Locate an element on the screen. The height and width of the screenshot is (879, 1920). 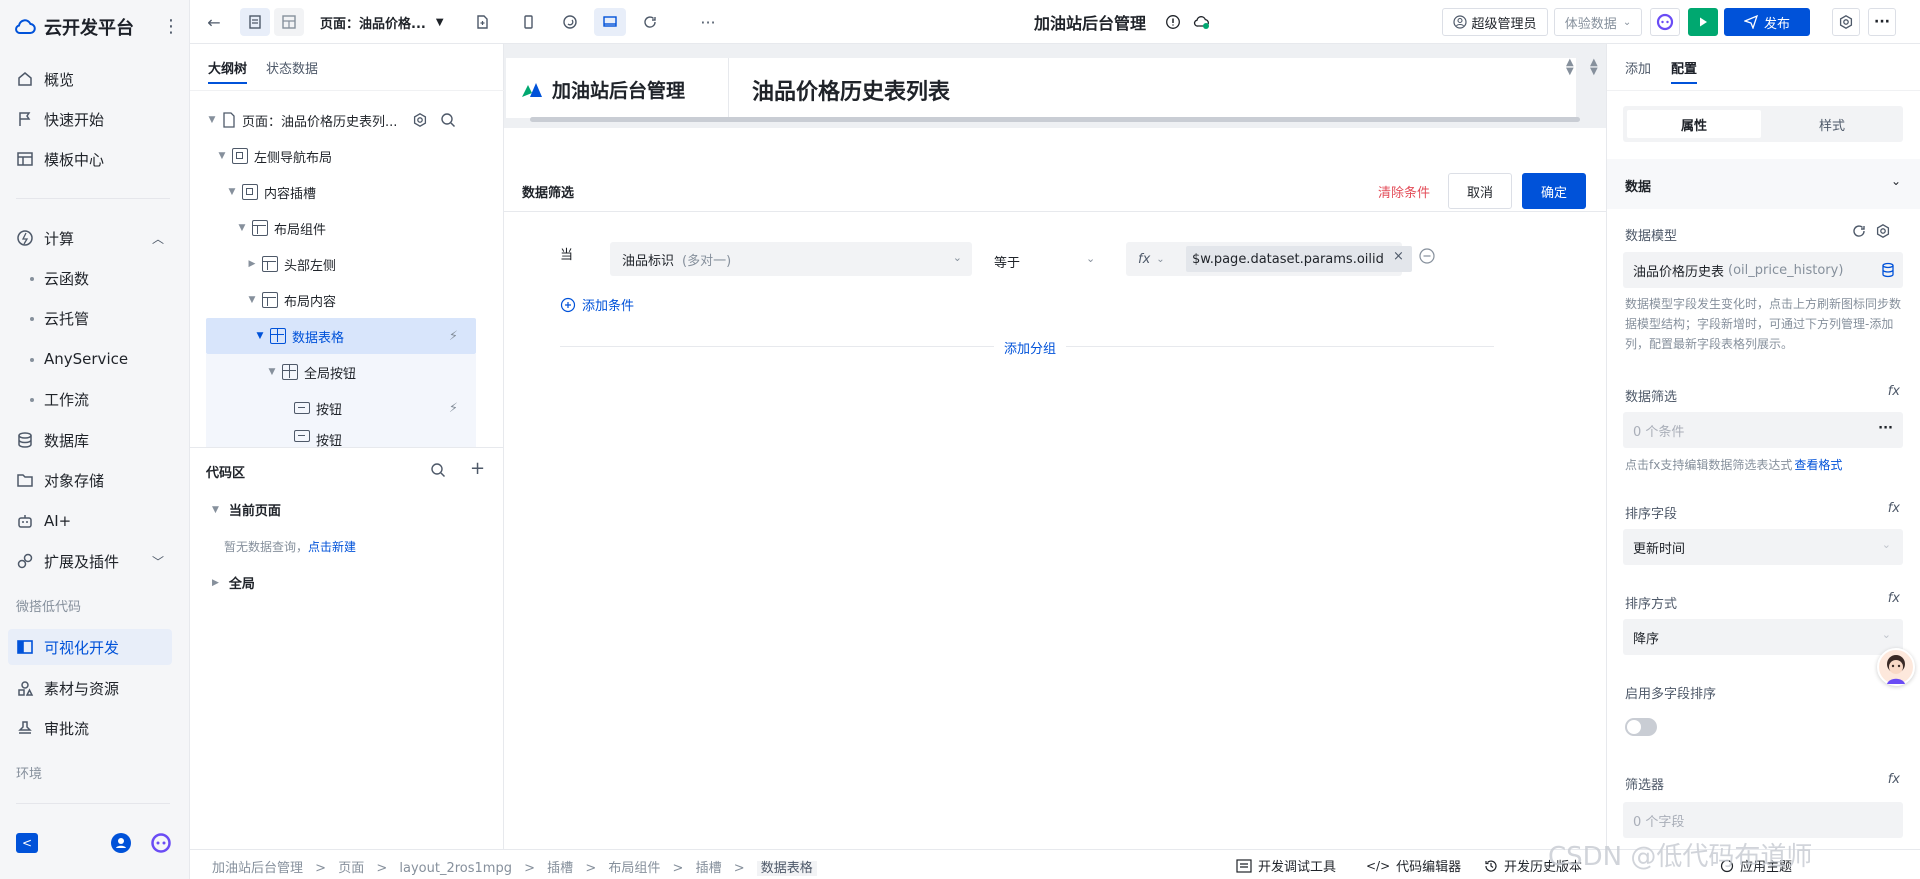
debug-tools-button: 开发调试工具 is located at coordinates (1286, 865).